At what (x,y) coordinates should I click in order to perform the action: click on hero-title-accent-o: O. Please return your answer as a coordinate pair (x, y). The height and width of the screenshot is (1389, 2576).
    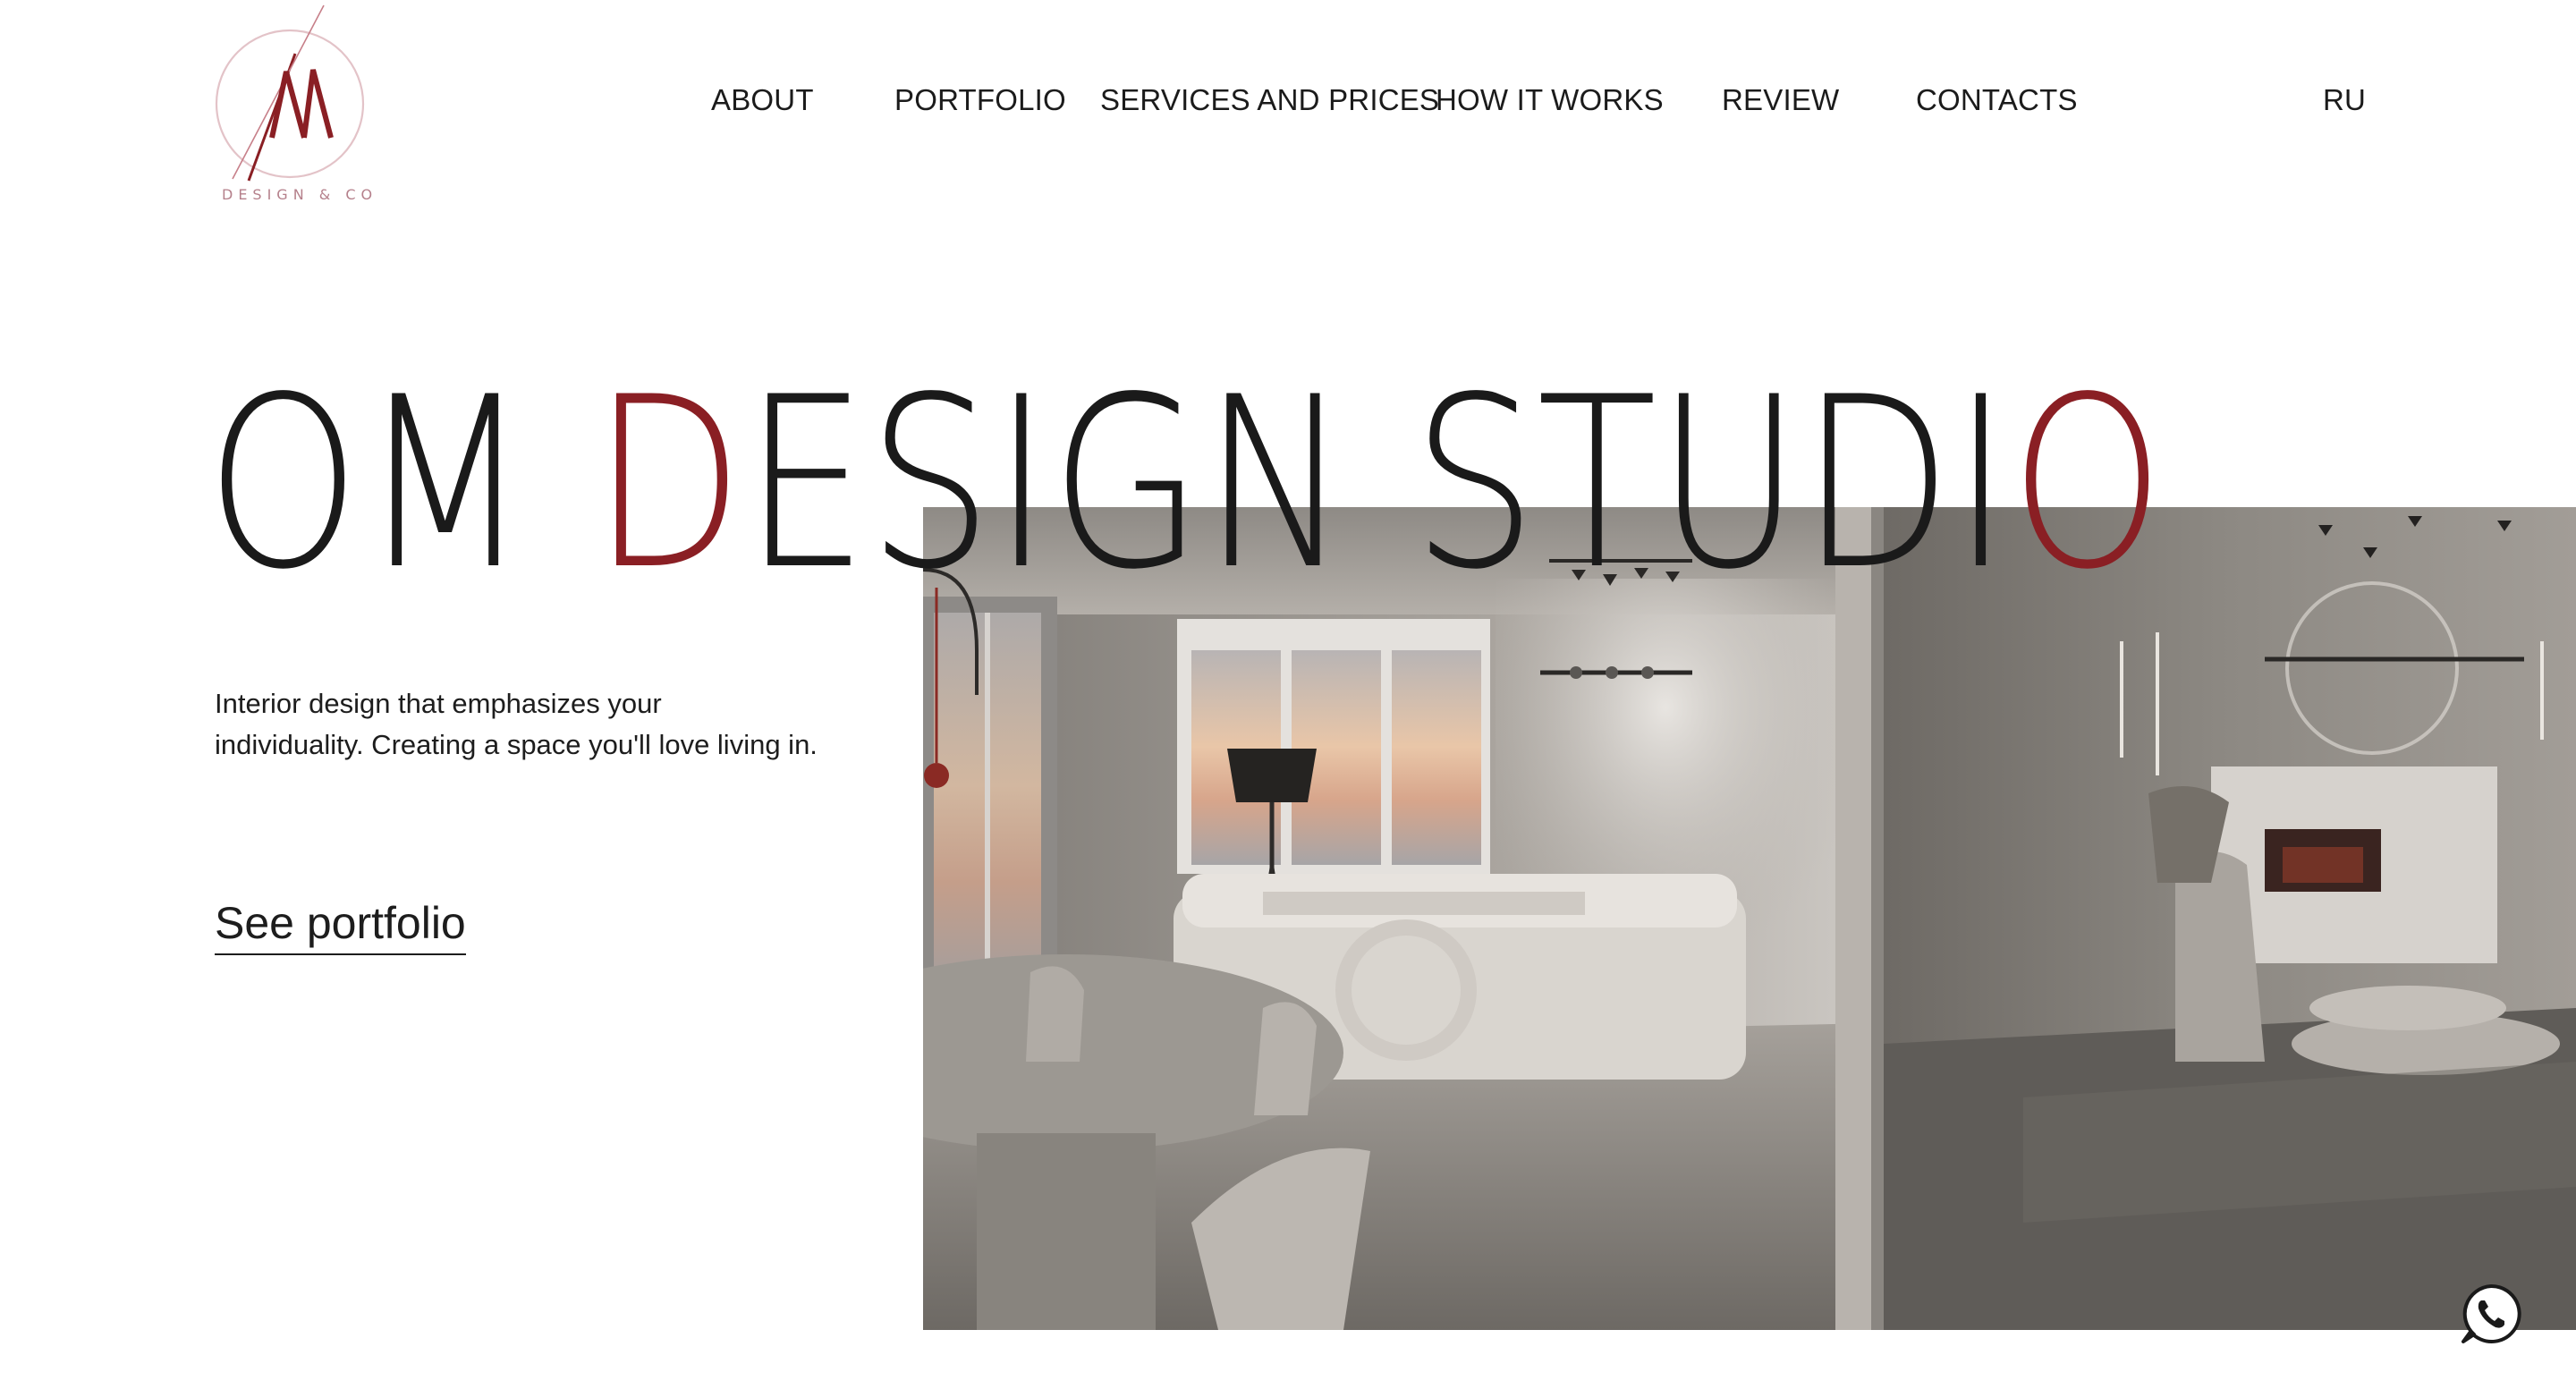
    Looking at the image, I should click on (2087, 484).